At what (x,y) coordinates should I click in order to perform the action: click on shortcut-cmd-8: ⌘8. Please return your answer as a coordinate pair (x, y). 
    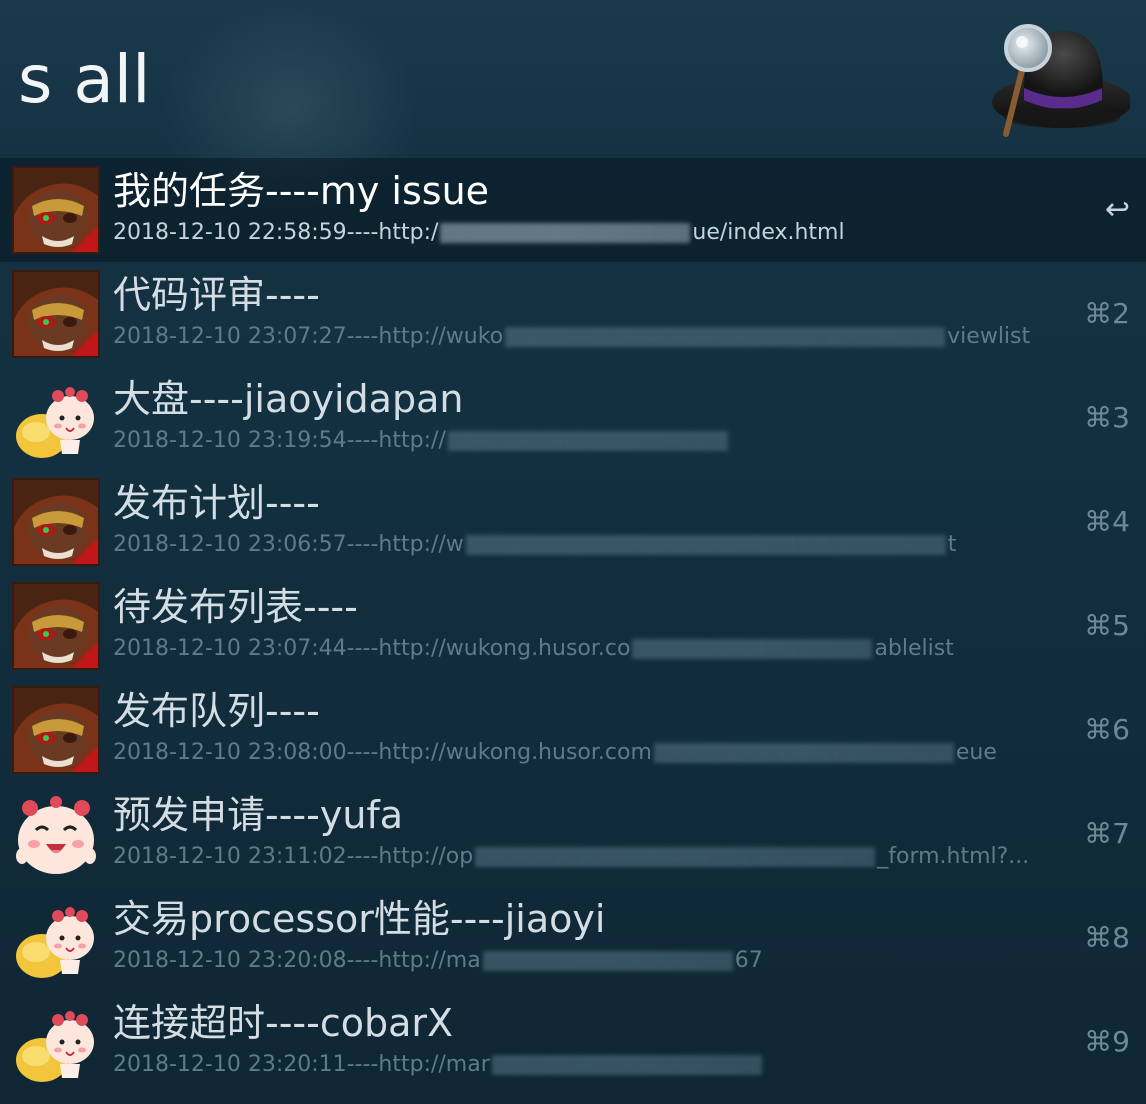
    Looking at the image, I should click on (1107, 937).